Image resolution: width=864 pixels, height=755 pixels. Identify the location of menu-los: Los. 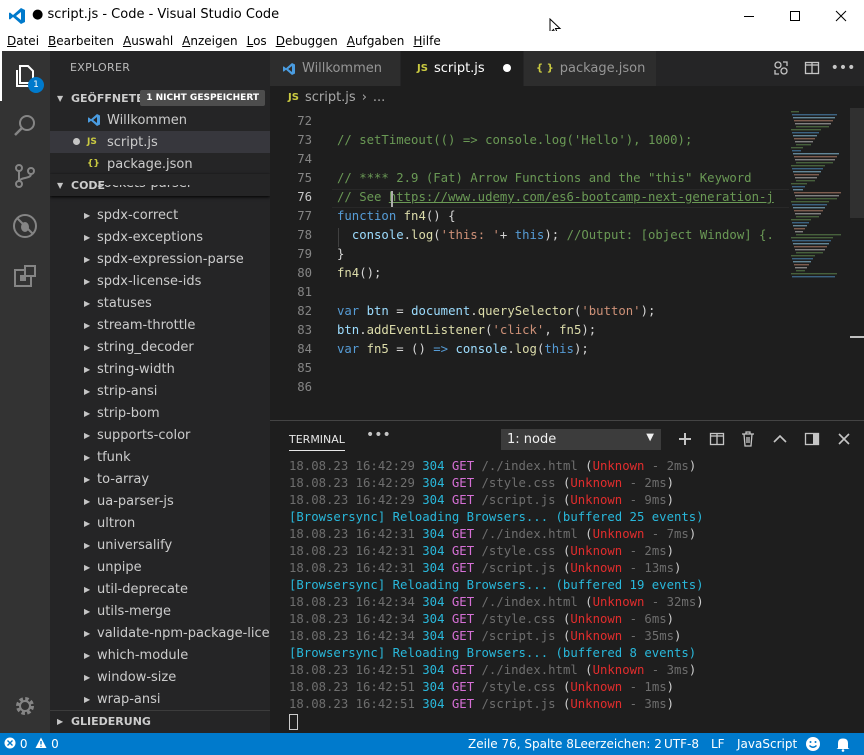
(257, 41).